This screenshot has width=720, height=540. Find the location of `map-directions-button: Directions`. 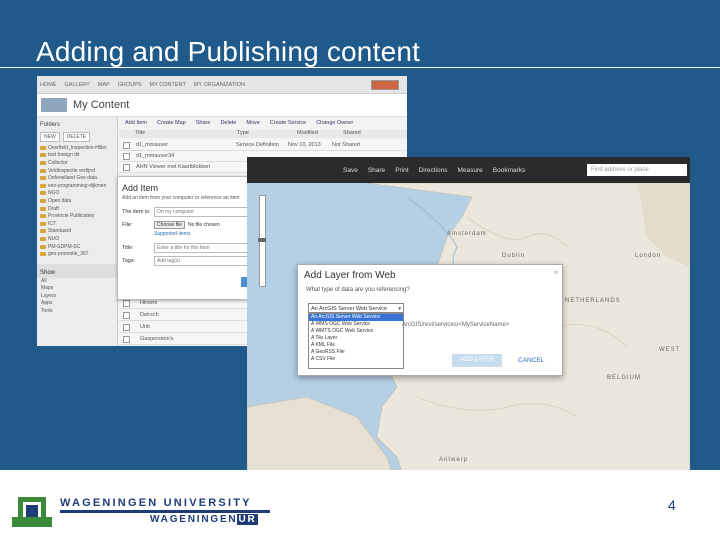

map-directions-button: Directions is located at coordinates (433, 170).